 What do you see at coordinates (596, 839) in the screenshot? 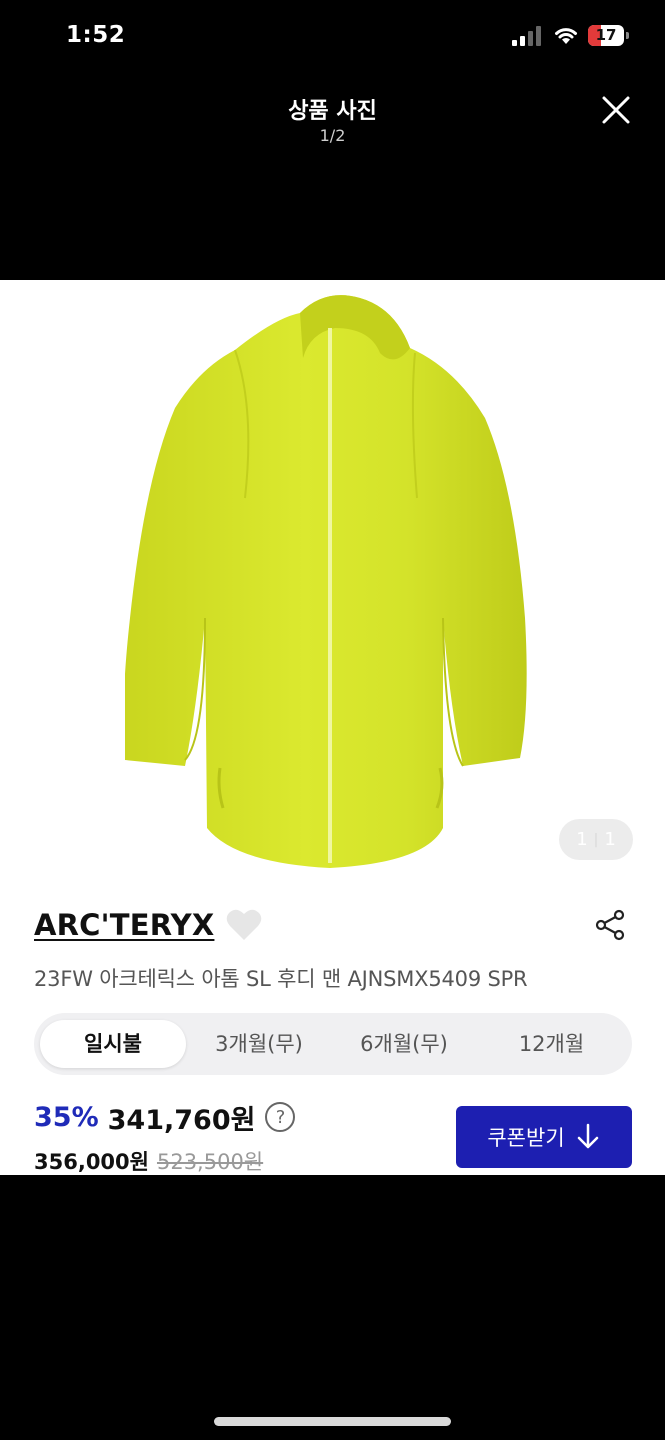
I see `image-counter: 1 | 1` at bounding box center [596, 839].